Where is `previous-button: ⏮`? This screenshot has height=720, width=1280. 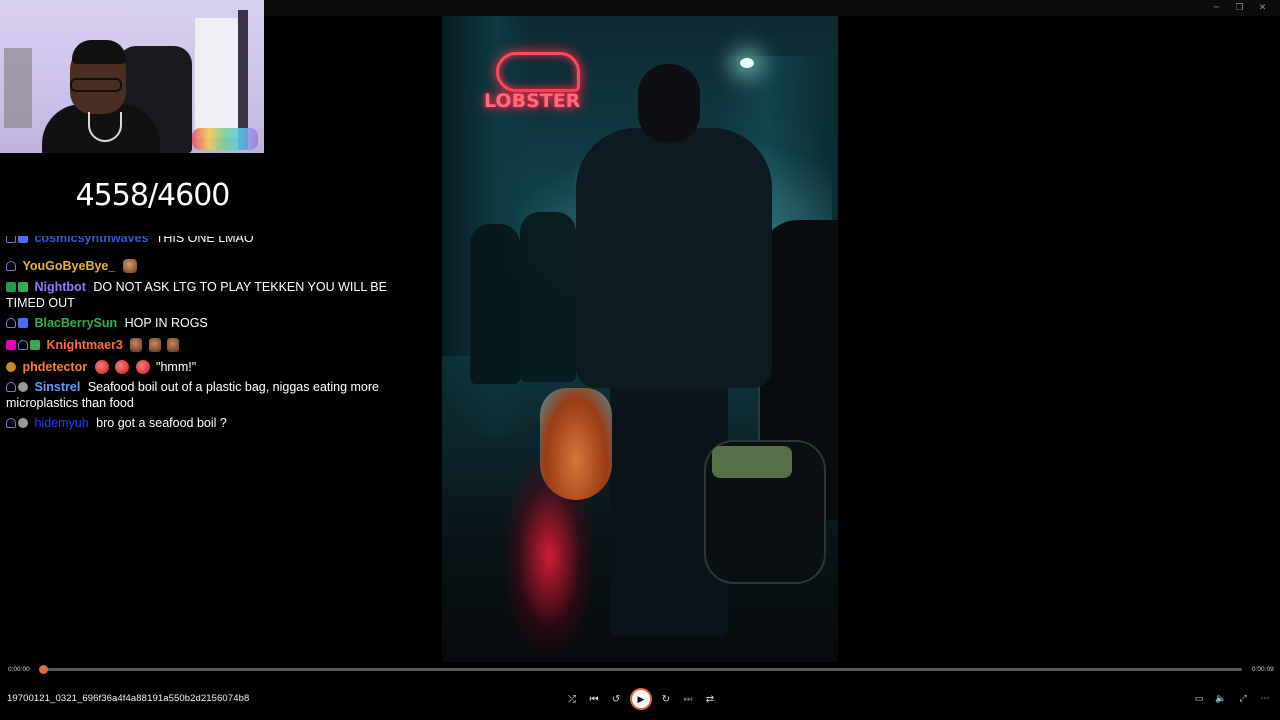
previous-button: ⏮ is located at coordinates (594, 699).